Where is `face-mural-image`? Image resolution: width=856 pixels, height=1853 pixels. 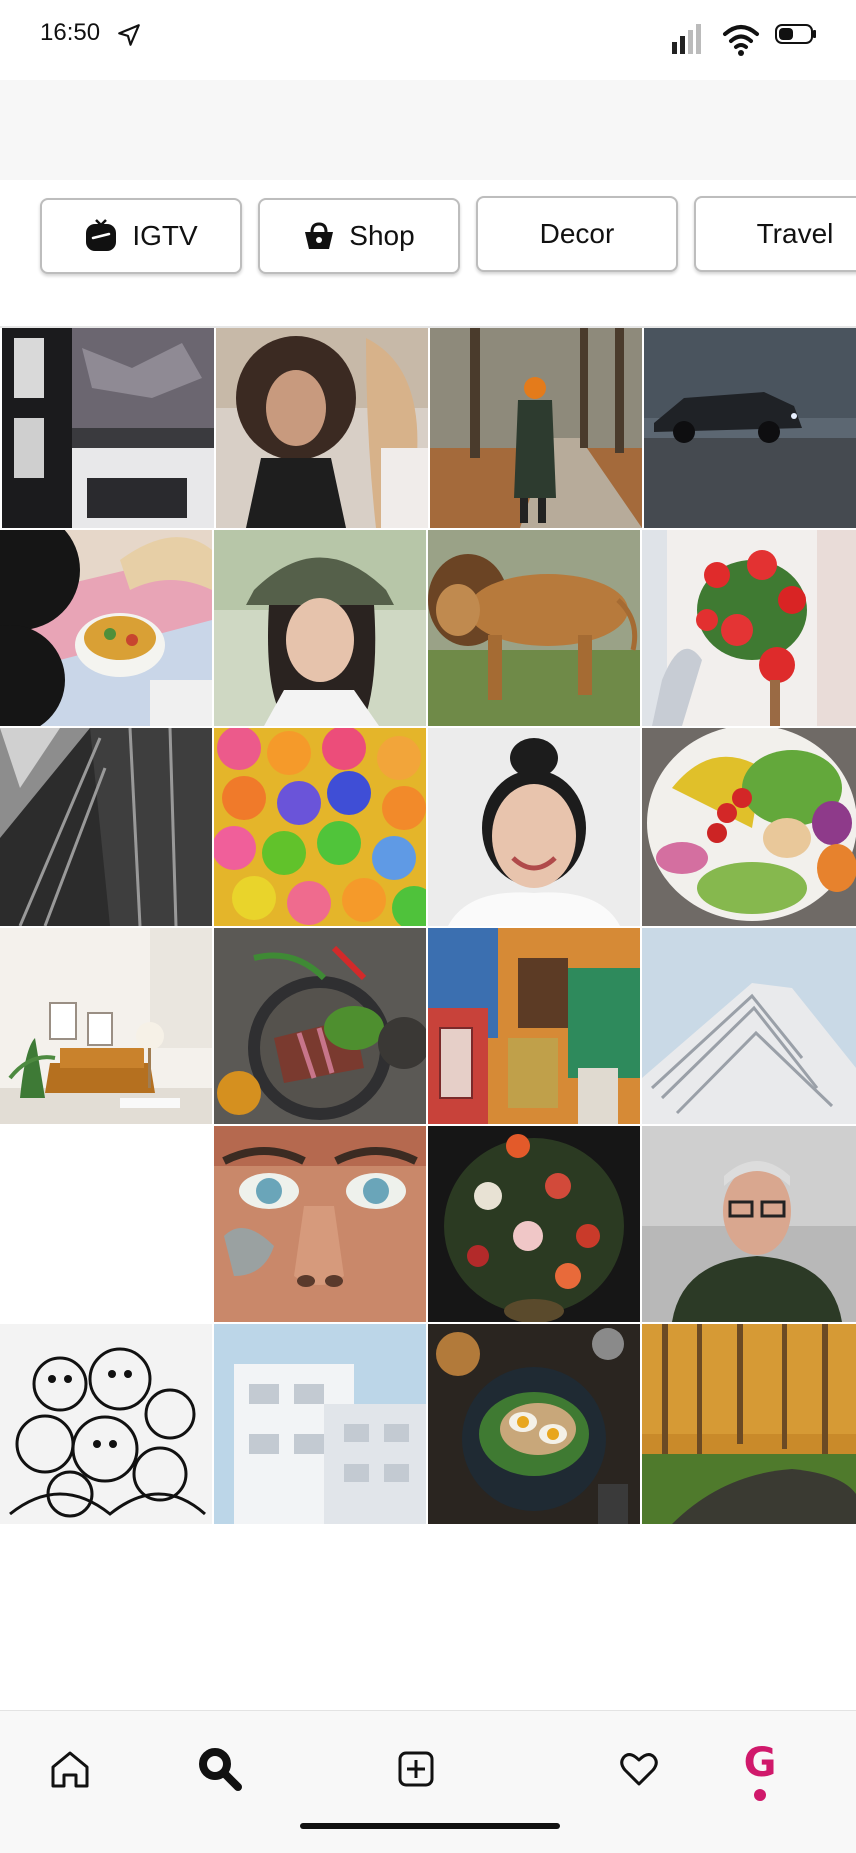 face-mural-image is located at coordinates (320, 1224).